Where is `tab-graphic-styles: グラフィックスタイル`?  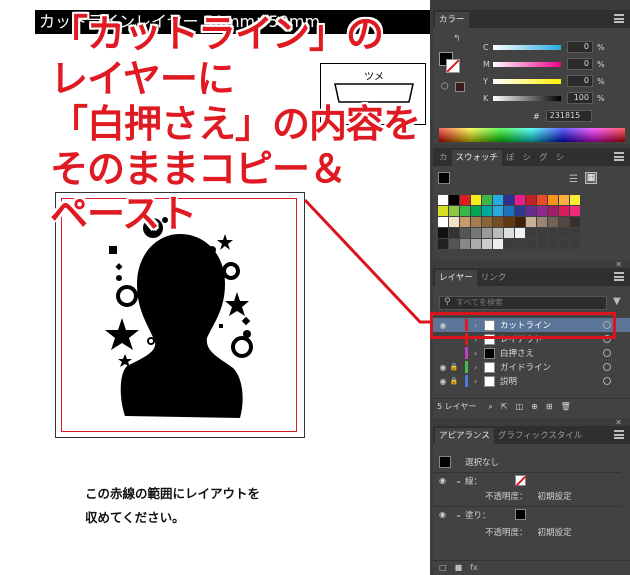
tab-graphic-styles: グラフィックスタイル is located at coordinates (540, 436).